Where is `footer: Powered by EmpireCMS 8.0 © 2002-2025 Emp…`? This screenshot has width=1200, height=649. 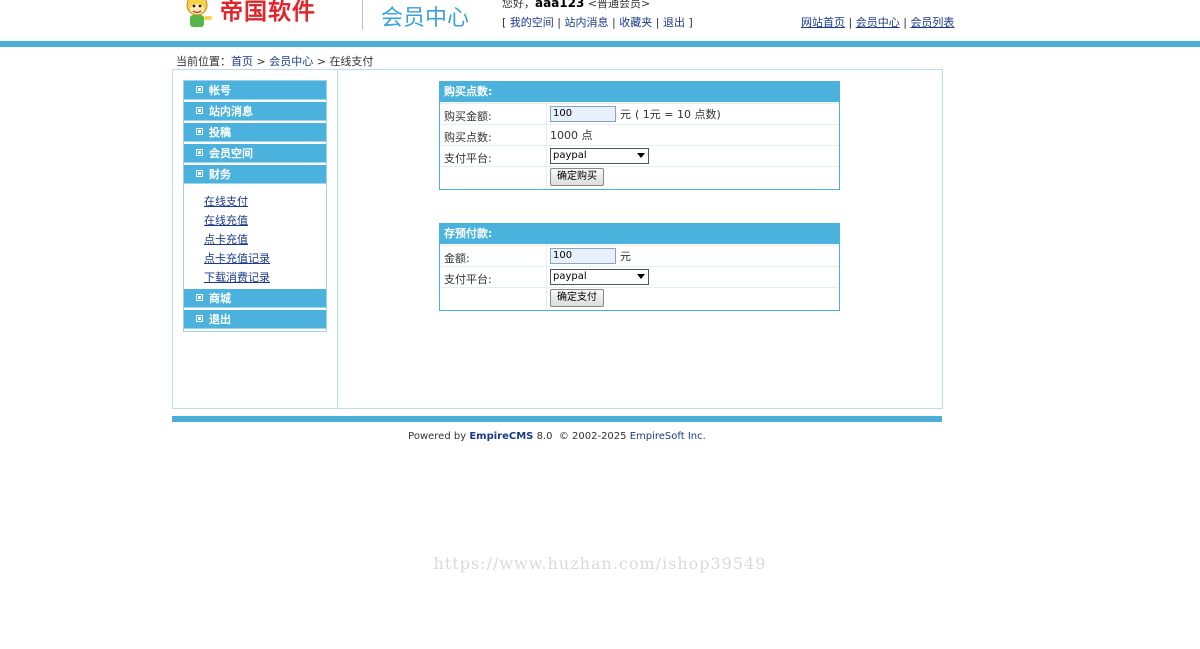
footer: Powered by EmpireCMS 8.0 © 2002-2025 Emp… is located at coordinates (557, 436).